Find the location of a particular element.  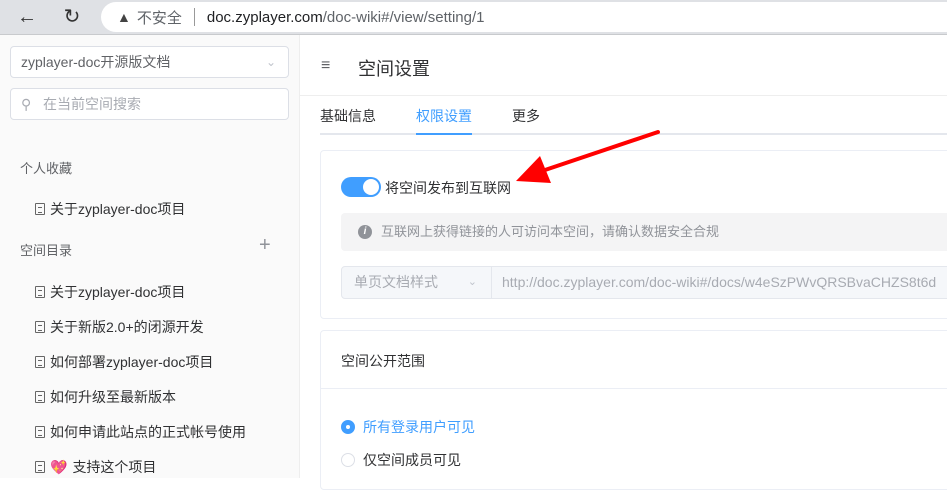

menu-fold-icon: ≡ is located at coordinates (325, 66).